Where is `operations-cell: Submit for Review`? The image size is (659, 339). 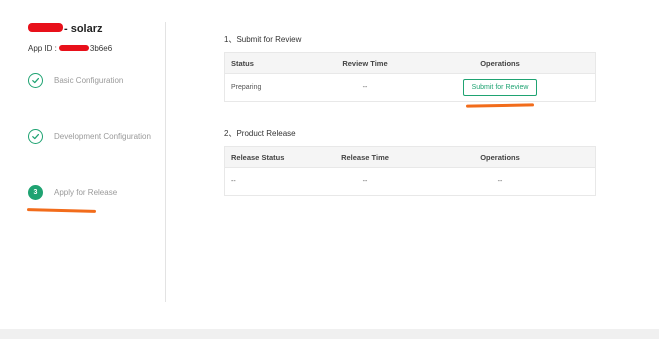
operations-cell: Submit for Review is located at coordinates (500, 87).